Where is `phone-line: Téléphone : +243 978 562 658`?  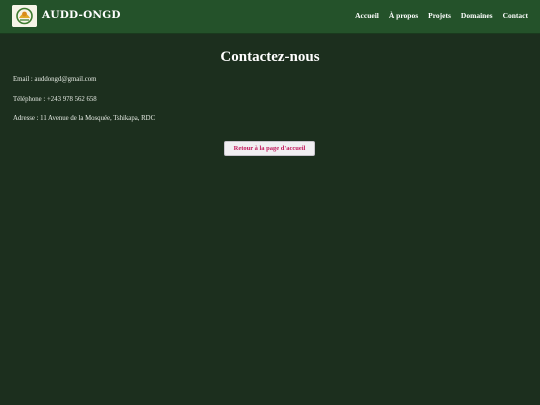
phone-line: Téléphone : +243 978 562 658 is located at coordinates (55, 99).